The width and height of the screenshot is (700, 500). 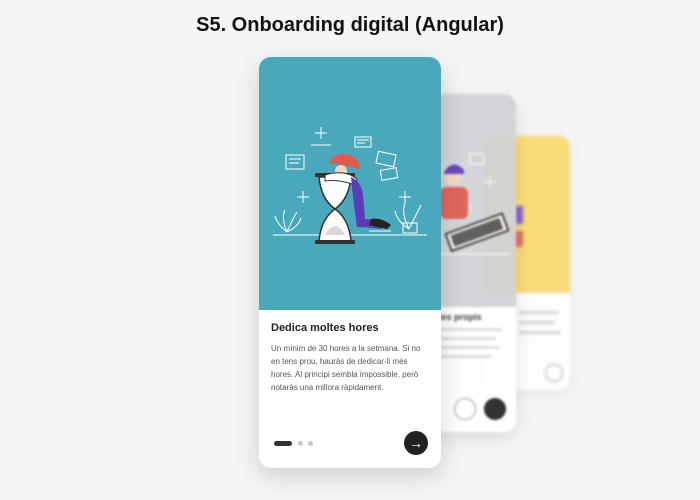 What do you see at coordinates (495, 409) in the screenshot?
I see `next-button` at bounding box center [495, 409].